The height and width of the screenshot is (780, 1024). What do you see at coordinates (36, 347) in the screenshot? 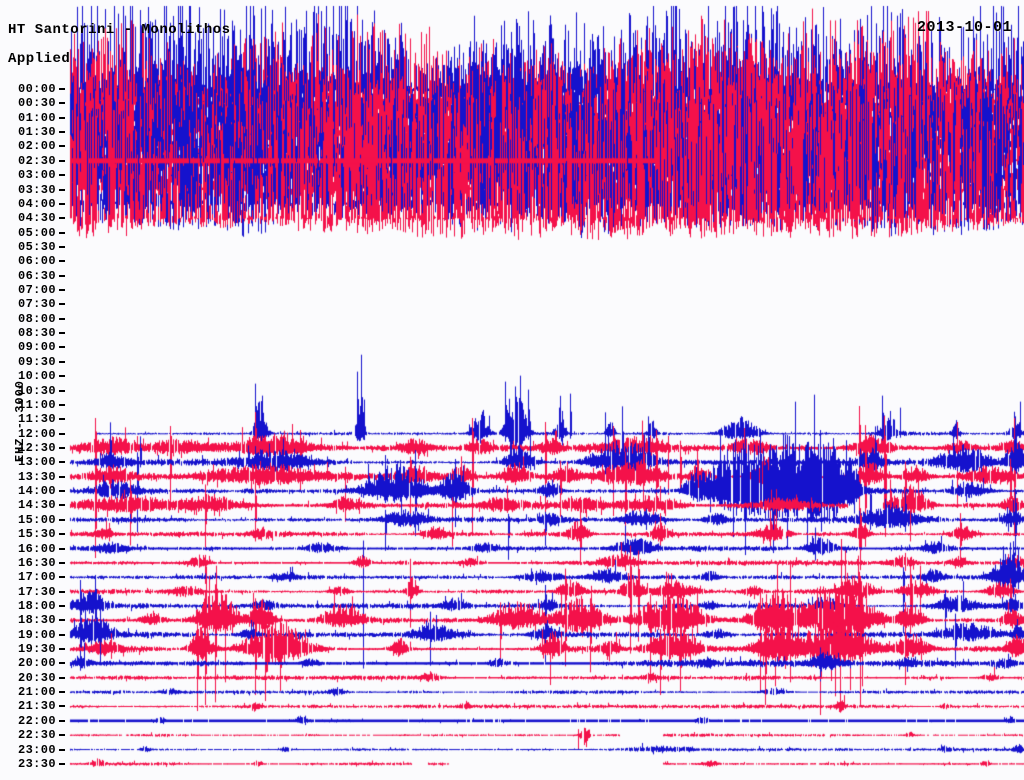
I see `time-label: 09:00` at bounding box center [36, 347].